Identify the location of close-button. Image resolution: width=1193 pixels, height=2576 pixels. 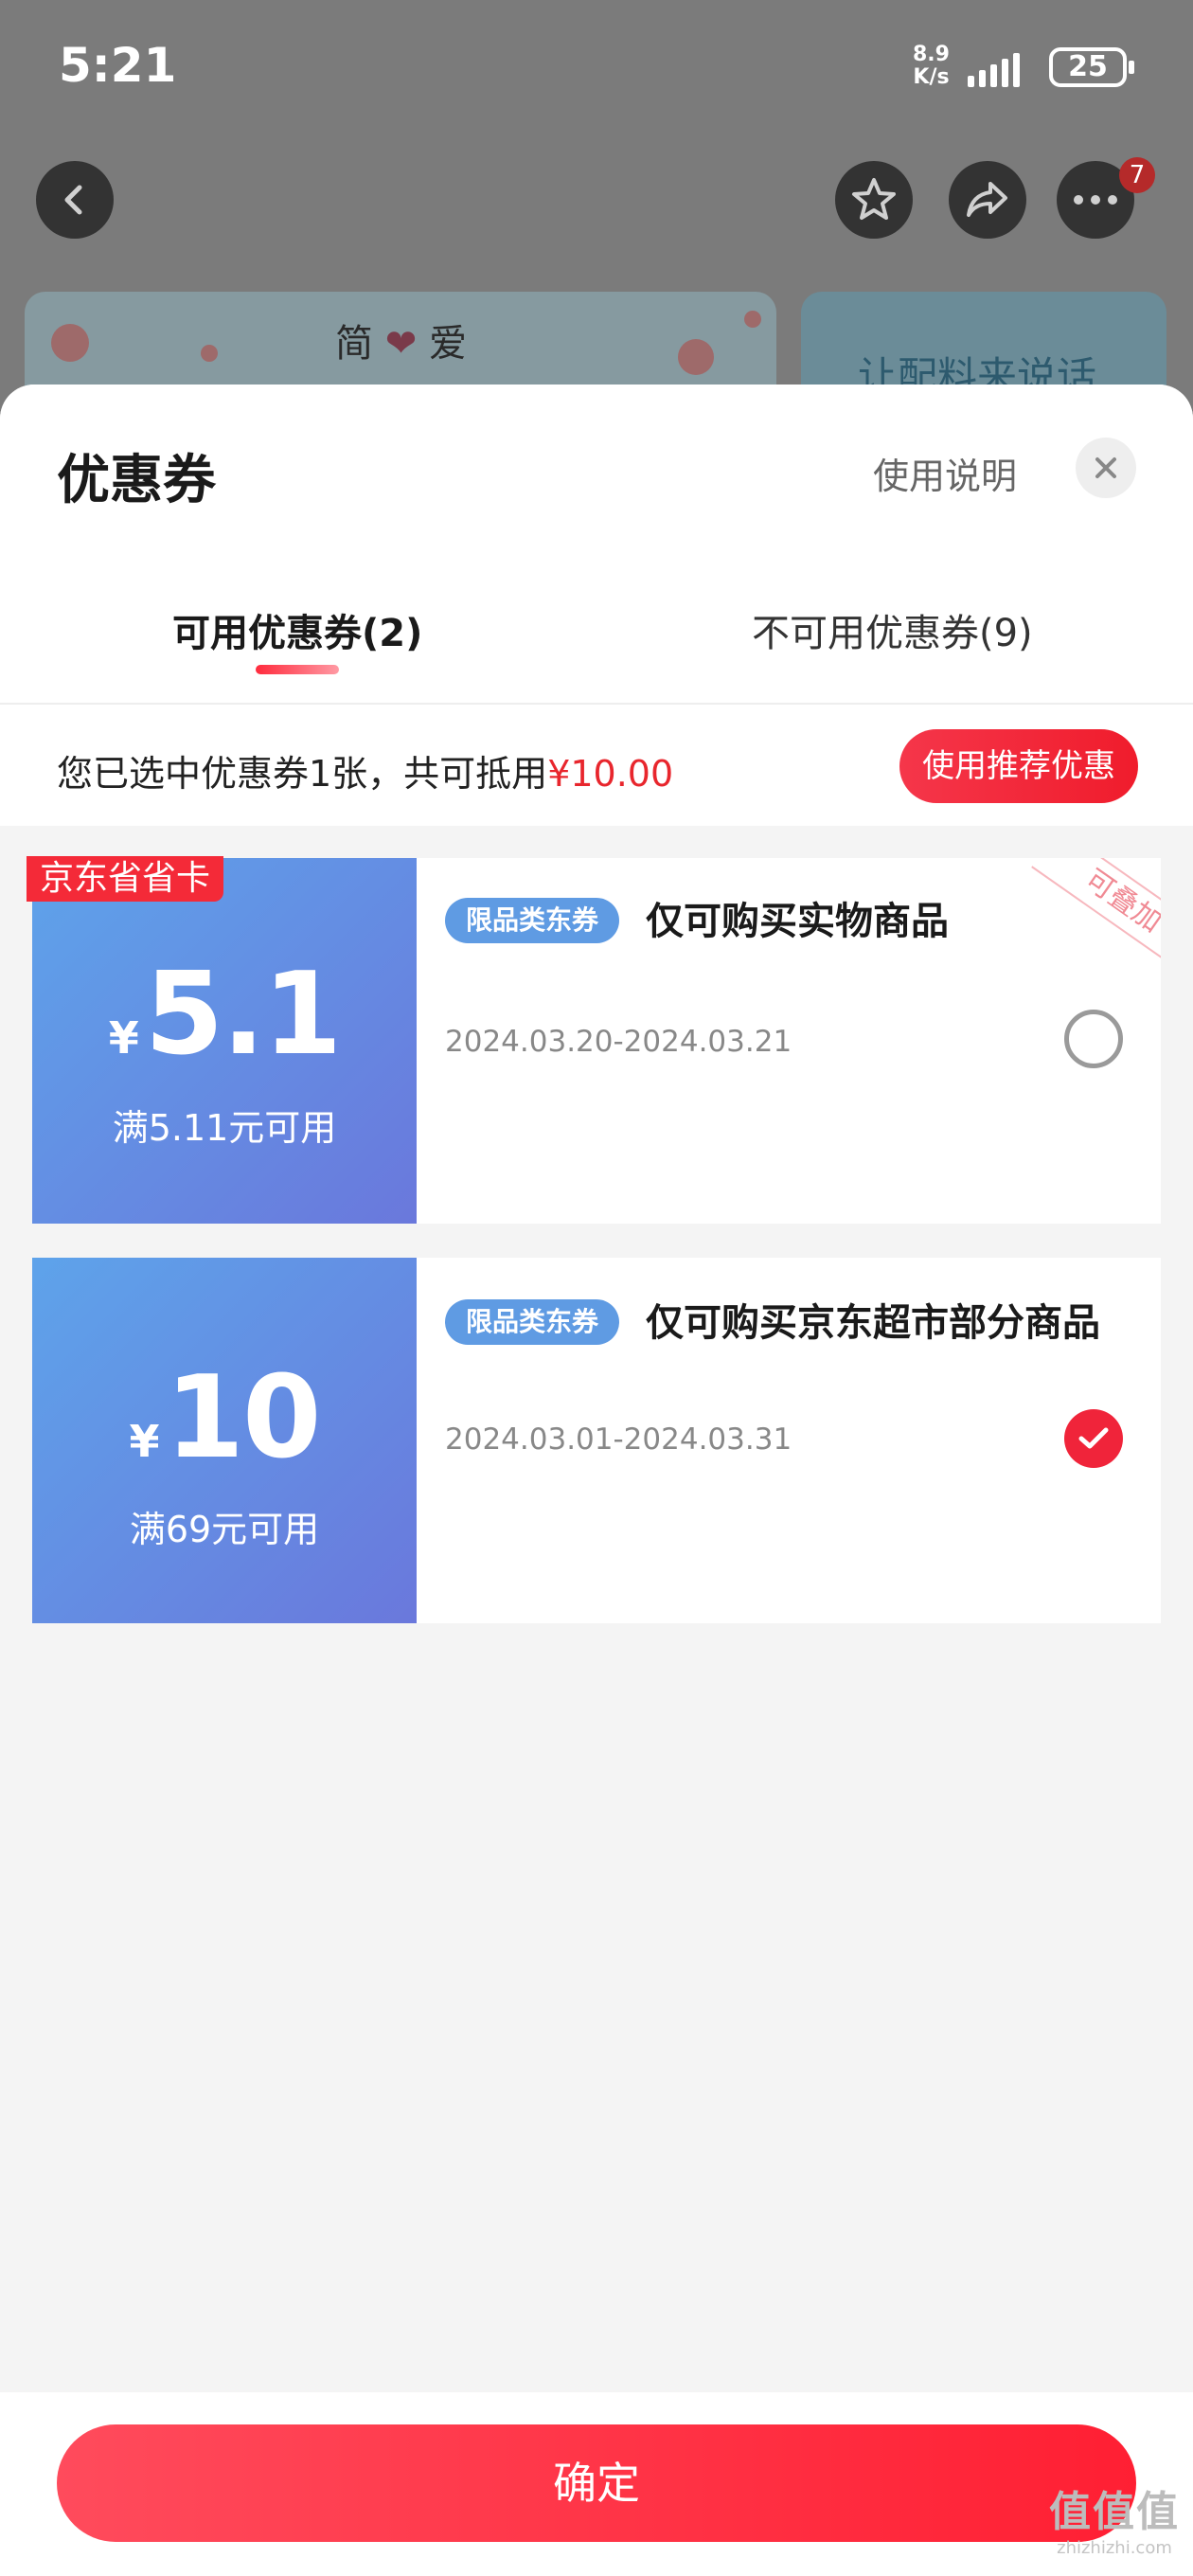
(1106, 468).